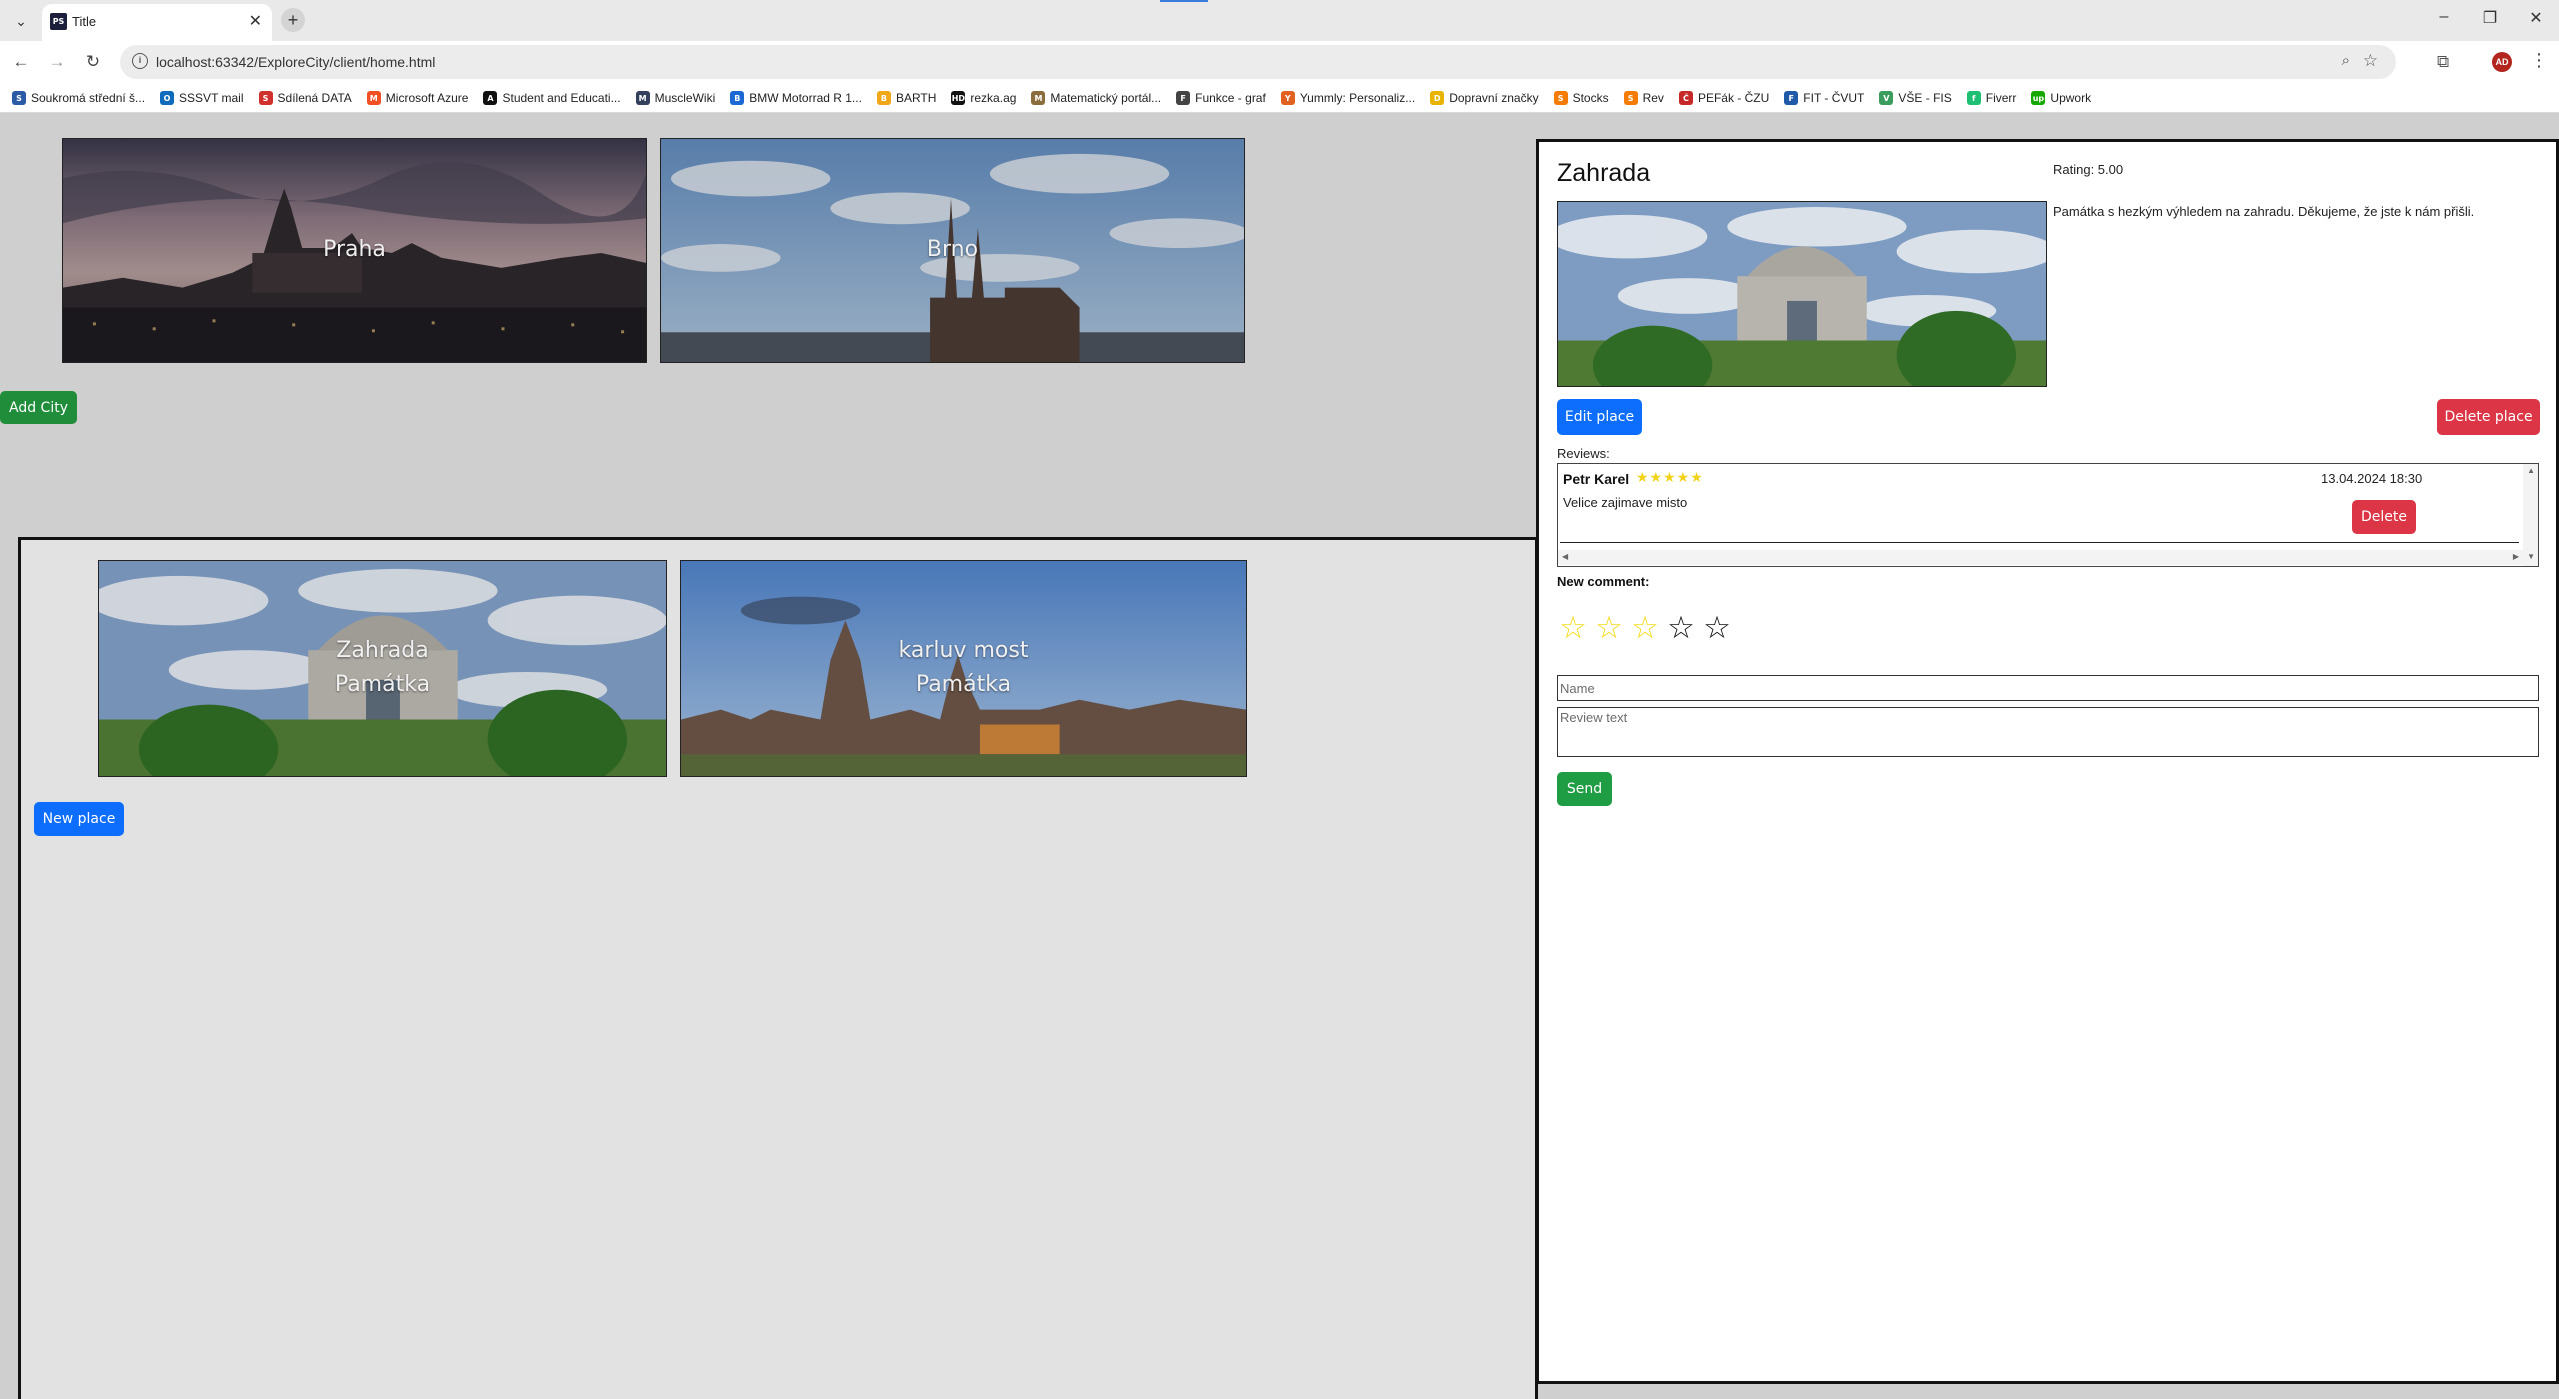 The height and width of the screenshot is (1399, 2559). What do you see at coordinates (675, 98) in the screenshot?
I see `bookmark-item: M MuscleWiki` at bounding box center [675, 98].